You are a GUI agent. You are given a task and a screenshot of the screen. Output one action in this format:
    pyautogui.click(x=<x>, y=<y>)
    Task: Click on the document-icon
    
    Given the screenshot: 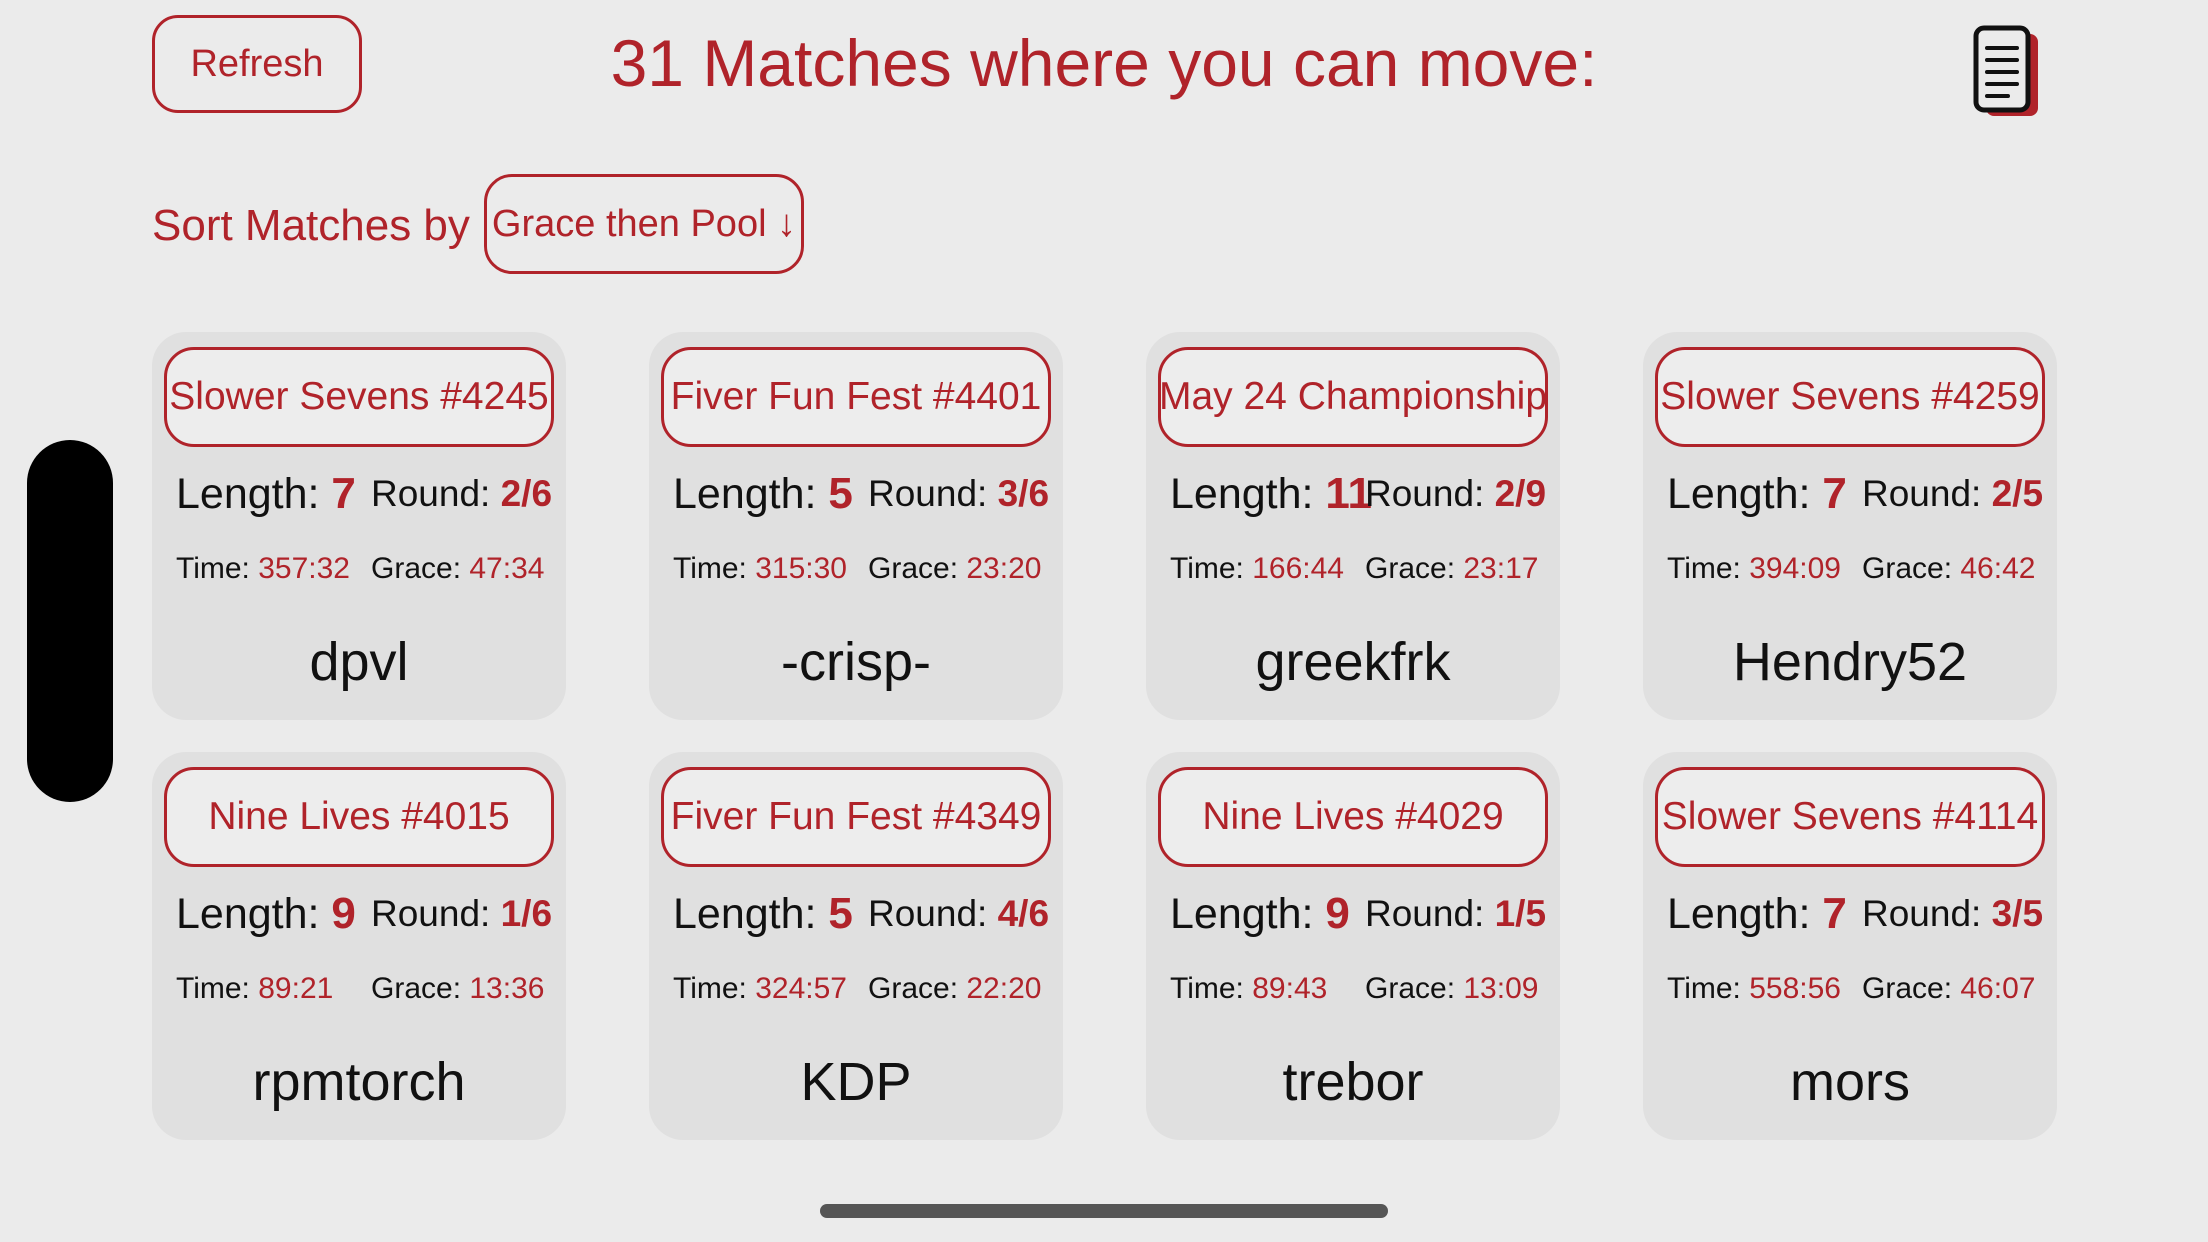 What is the action you would take?
    pyautogui.click(x=2008, y=74)
    